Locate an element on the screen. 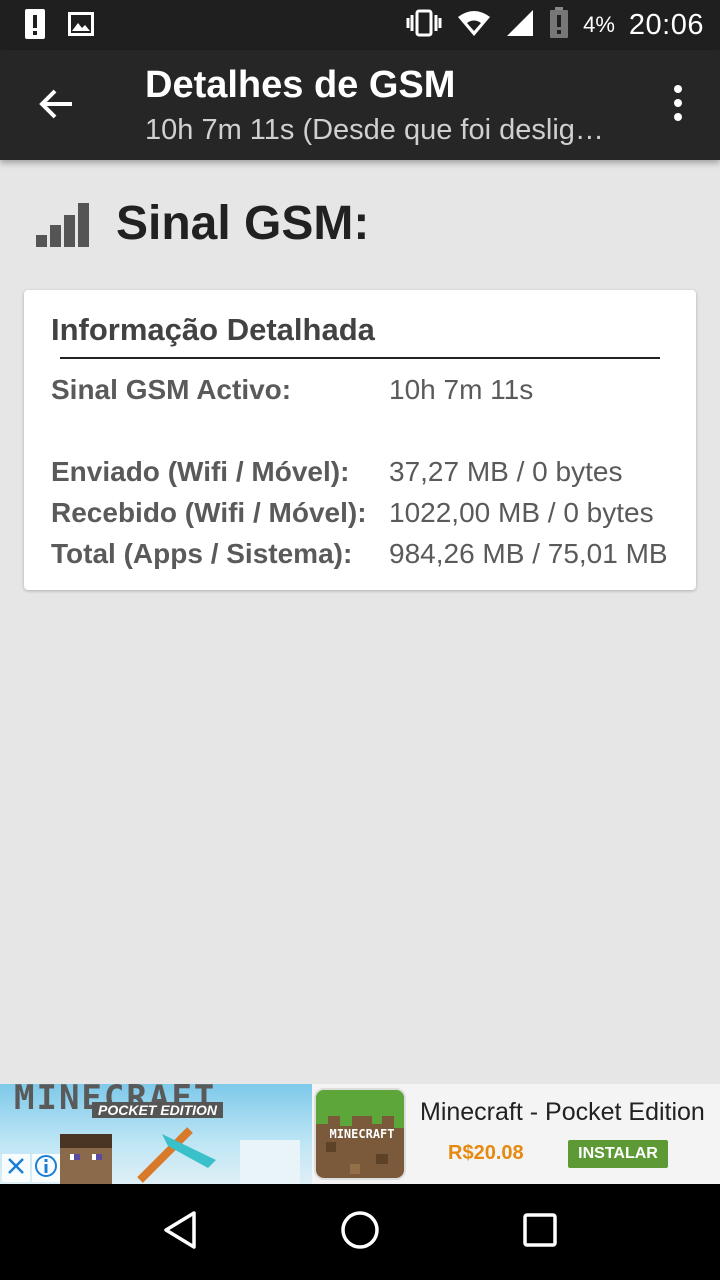 The height and width of the screenshot is (1280, 720). detail-key: Enviado (Wifi / Móvel): is located at coordinates (200, 471).